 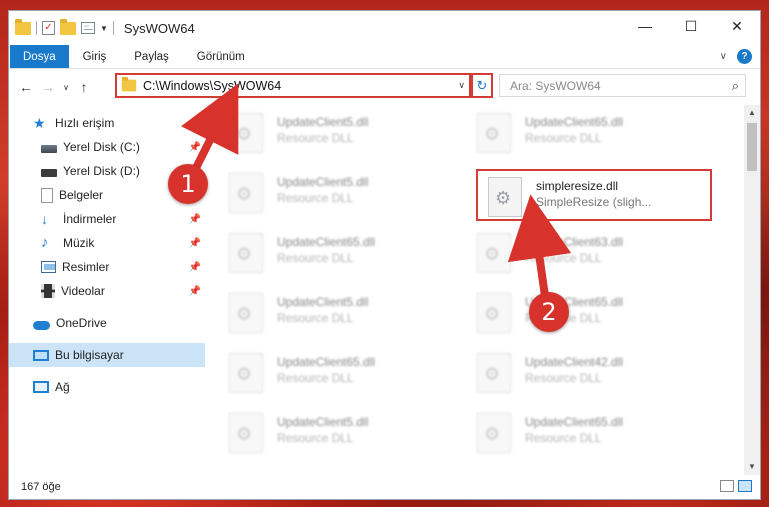 I want to click on disk-icon, so click(x=49, y=173).